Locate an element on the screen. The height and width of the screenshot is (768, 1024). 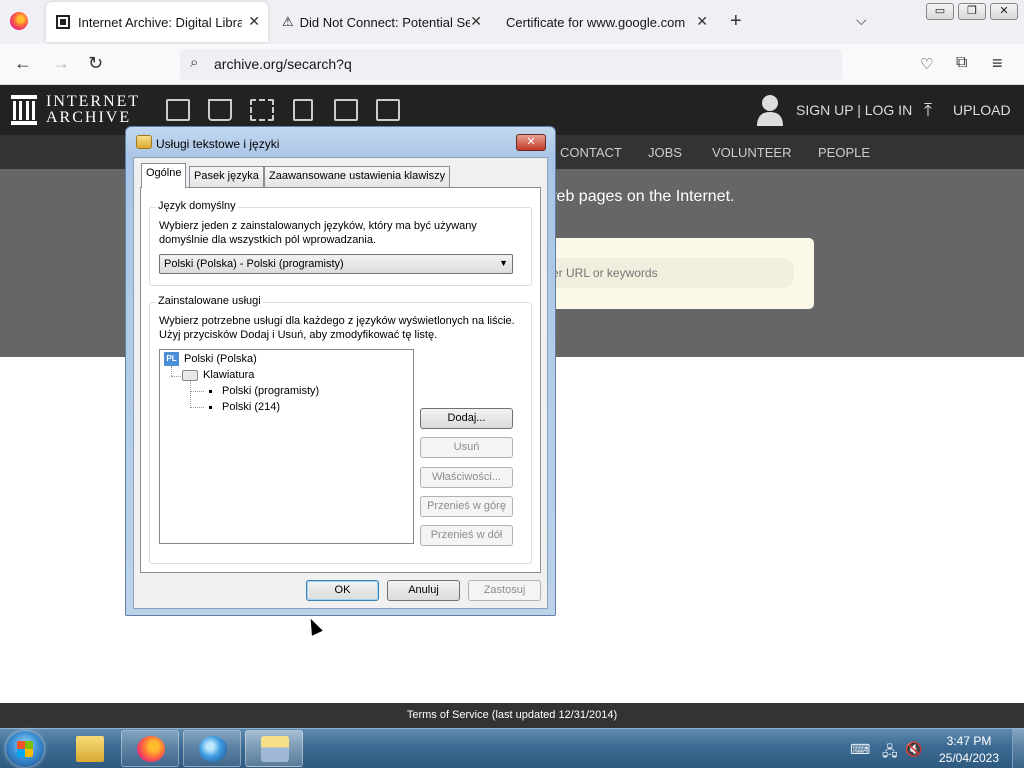
ok-button: OK is located at coordinates (342, 590).